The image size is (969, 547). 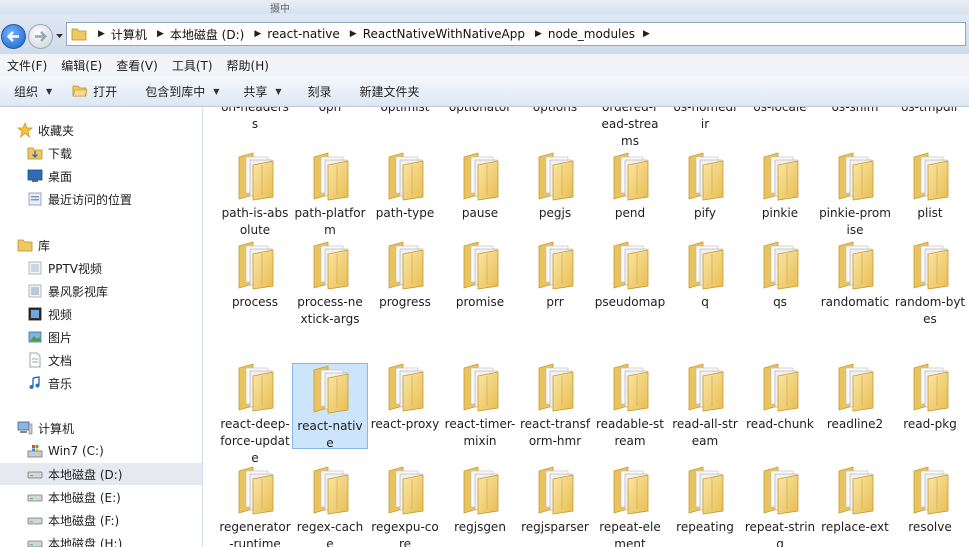 What do you see at coordinates (780, 111) in the screenshot?
I see `folder-item: os-locale` at bounding box center [780, 111].